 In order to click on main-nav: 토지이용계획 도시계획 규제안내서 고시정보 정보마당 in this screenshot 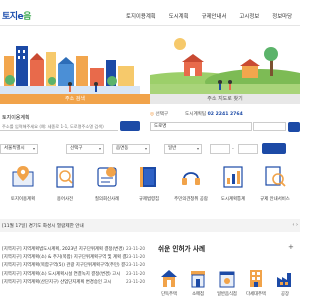, I will do `click(215, 16)`.